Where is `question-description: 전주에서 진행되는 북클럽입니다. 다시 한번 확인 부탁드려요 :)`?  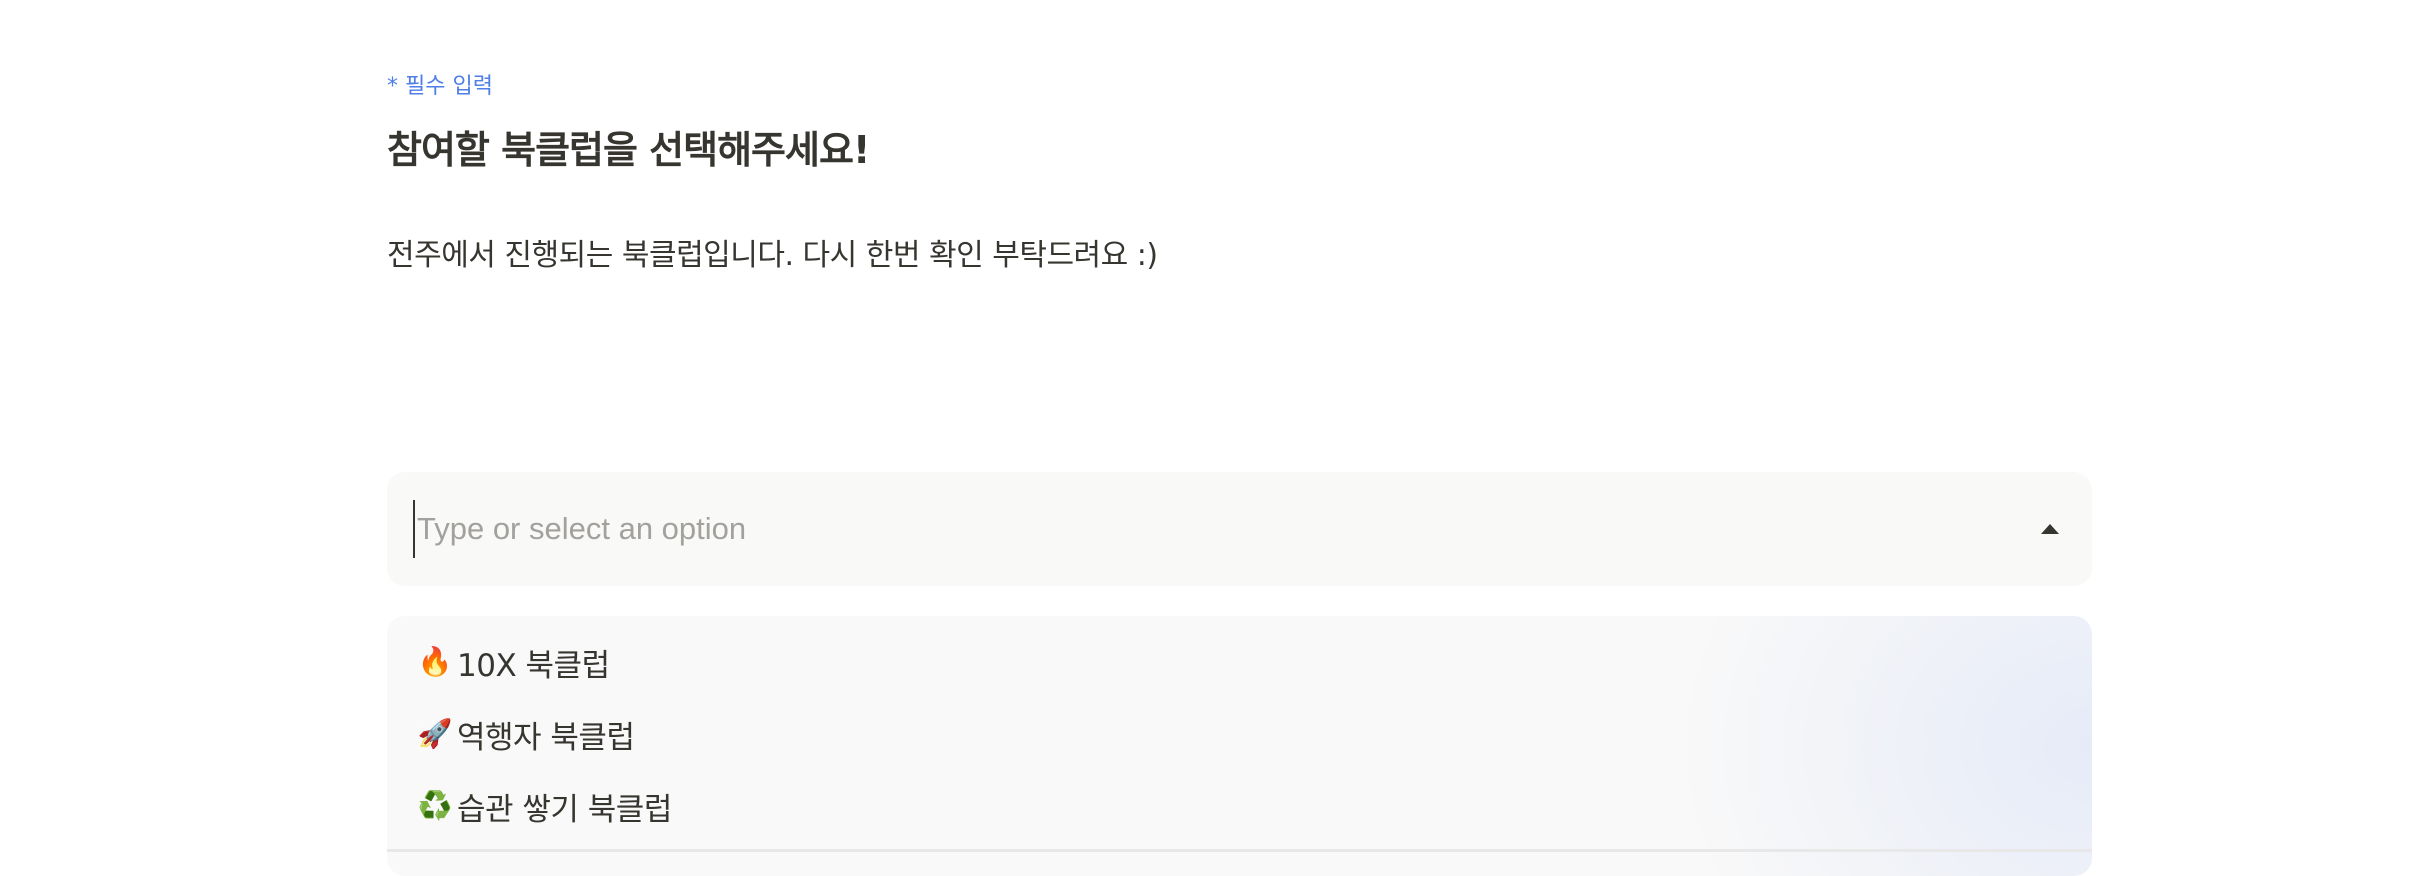
question-description: 전주에서 진행되는 북클럽입니다. 다시 한번 확인 부탁드려요 :) is located at coordinates (772, 255).